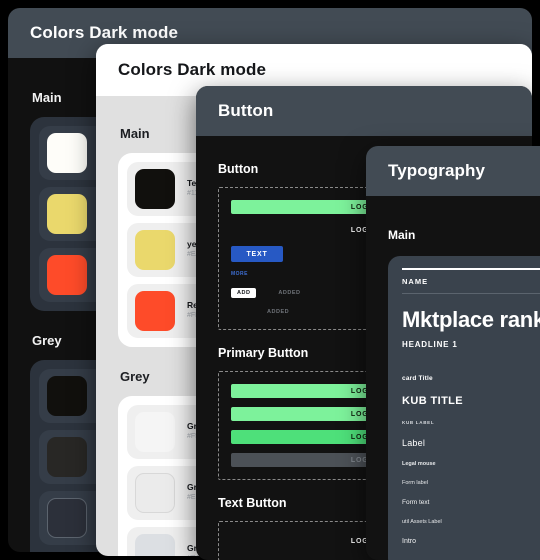 This screenshot has height=560, width=540. I want to click on added-label-secondary: ADDED, so click(278, 312).